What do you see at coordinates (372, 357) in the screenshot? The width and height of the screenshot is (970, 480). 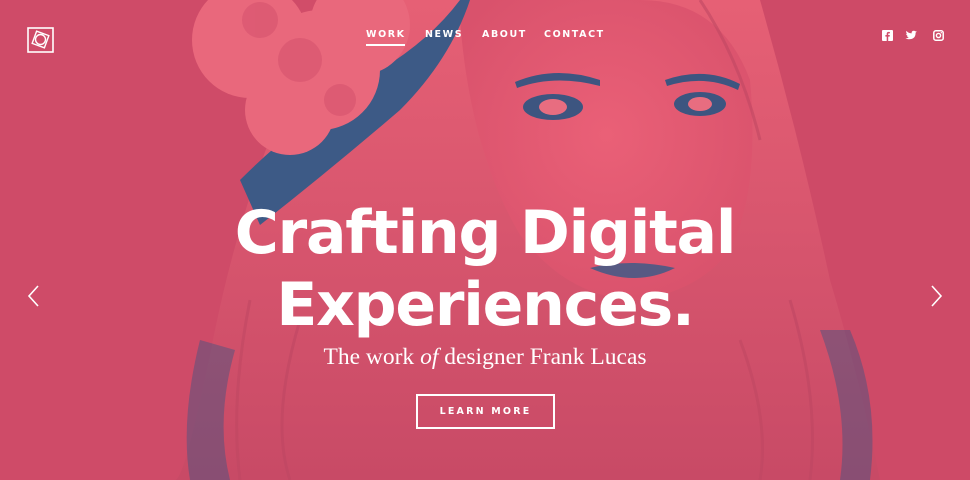 I see `subtitle-text-start: The work` at bounding box center [372, 357].